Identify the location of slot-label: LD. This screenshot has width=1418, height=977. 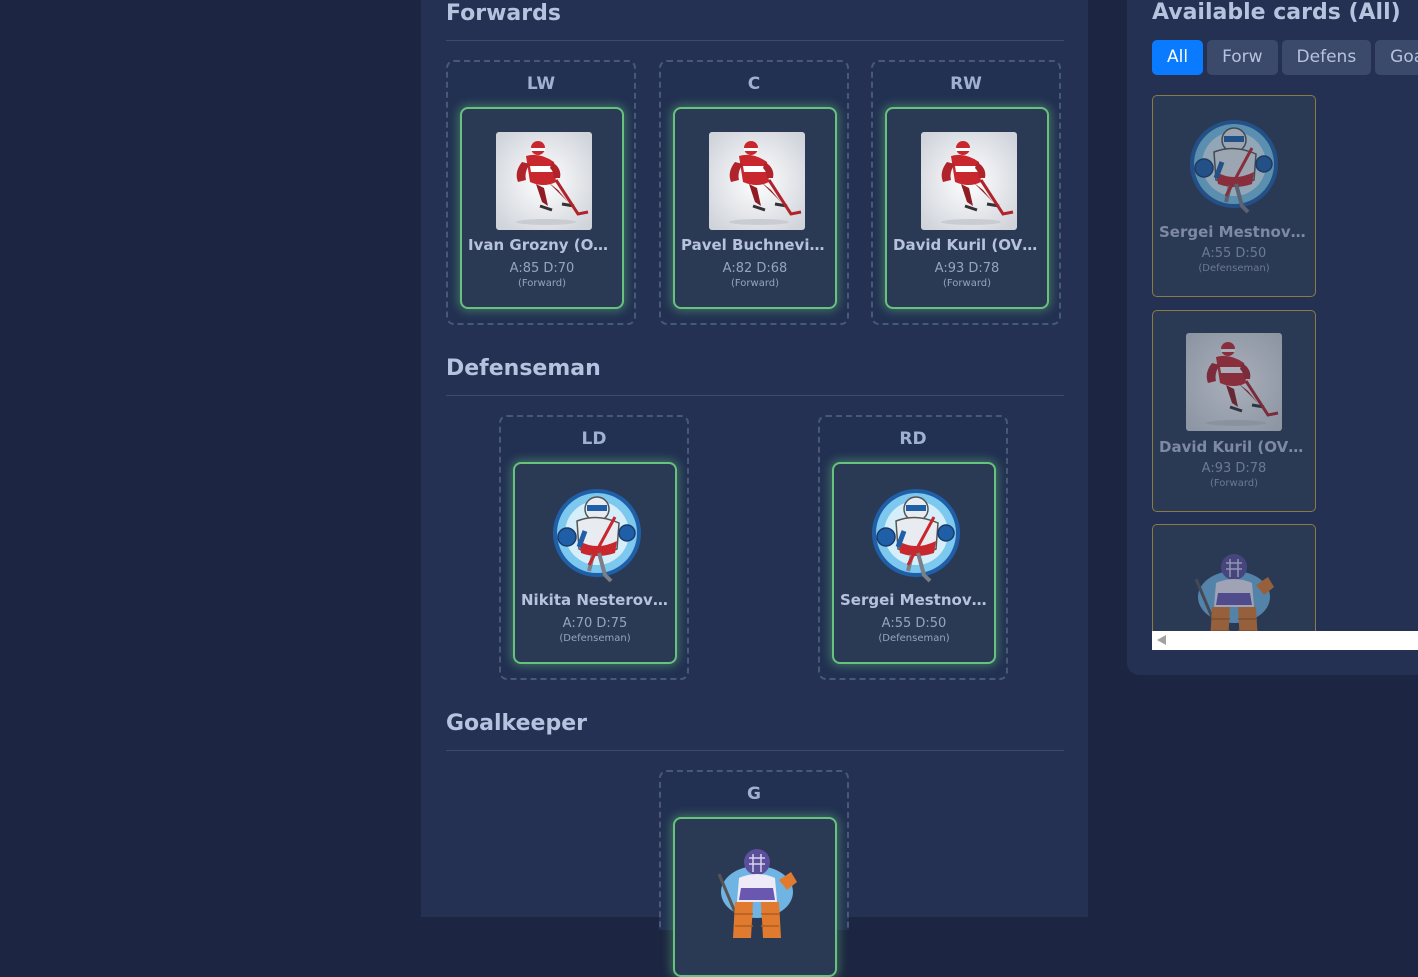
(594, 439).